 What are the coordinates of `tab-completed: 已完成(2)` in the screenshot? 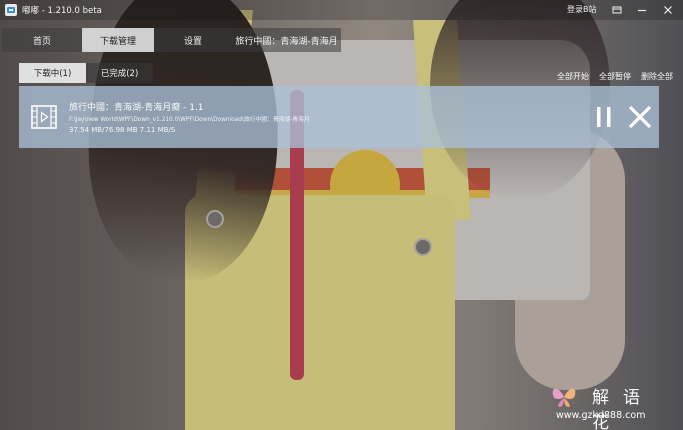 It's located at (119, 73).